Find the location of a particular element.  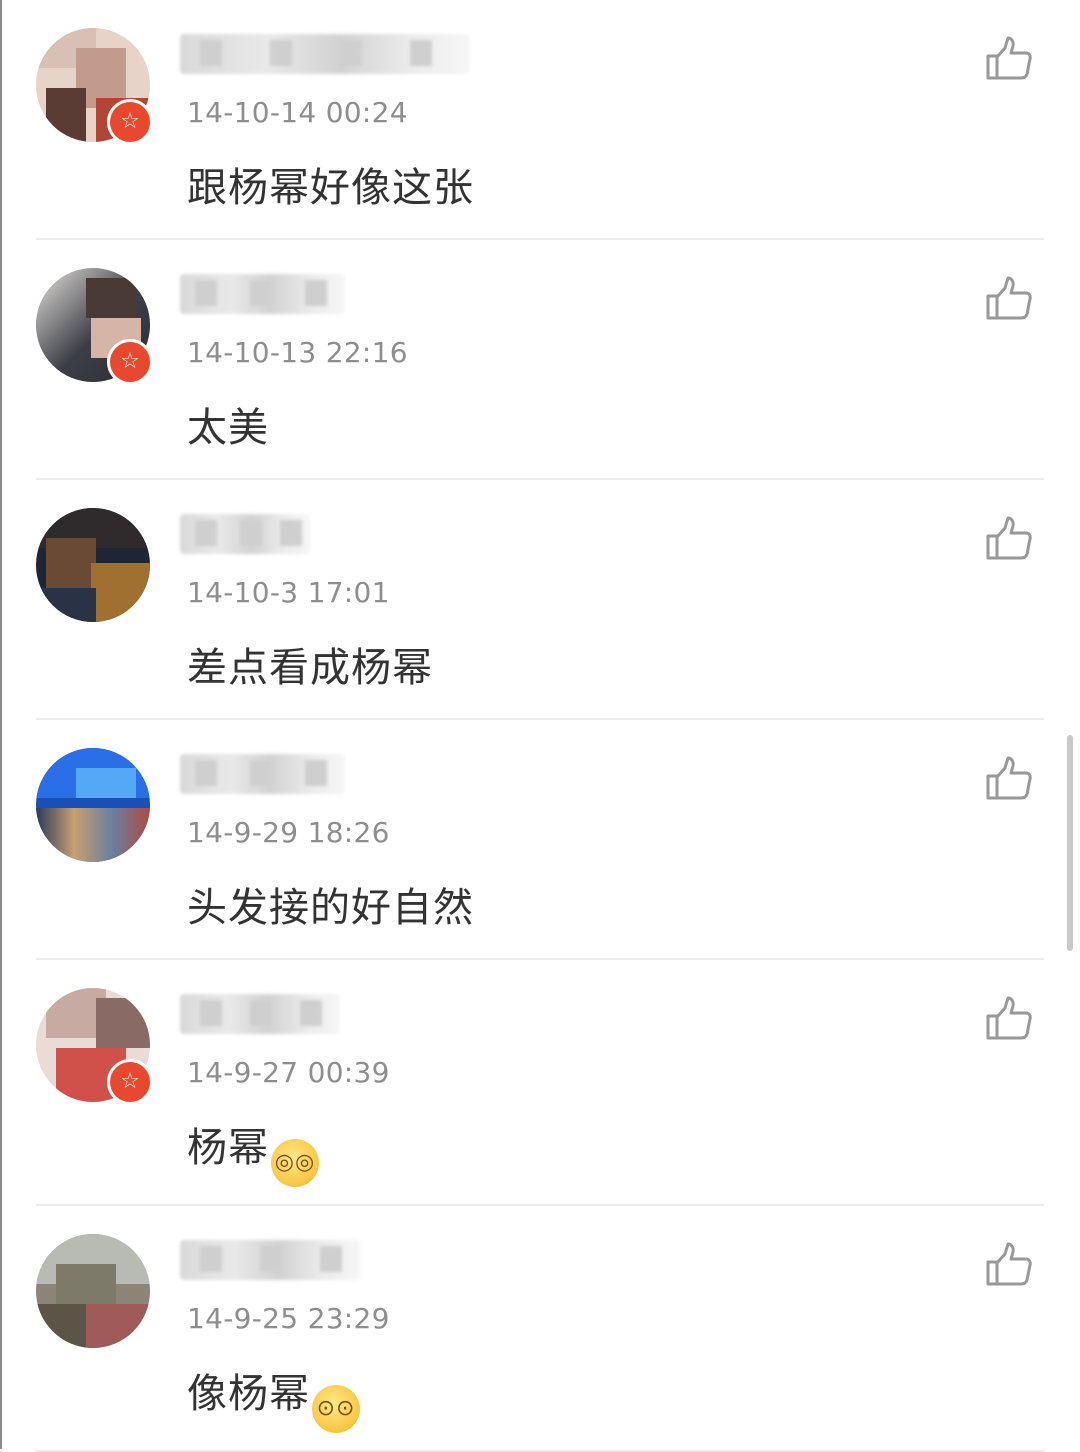

scrollbar-thumb is located at coordinates (1070, 843).